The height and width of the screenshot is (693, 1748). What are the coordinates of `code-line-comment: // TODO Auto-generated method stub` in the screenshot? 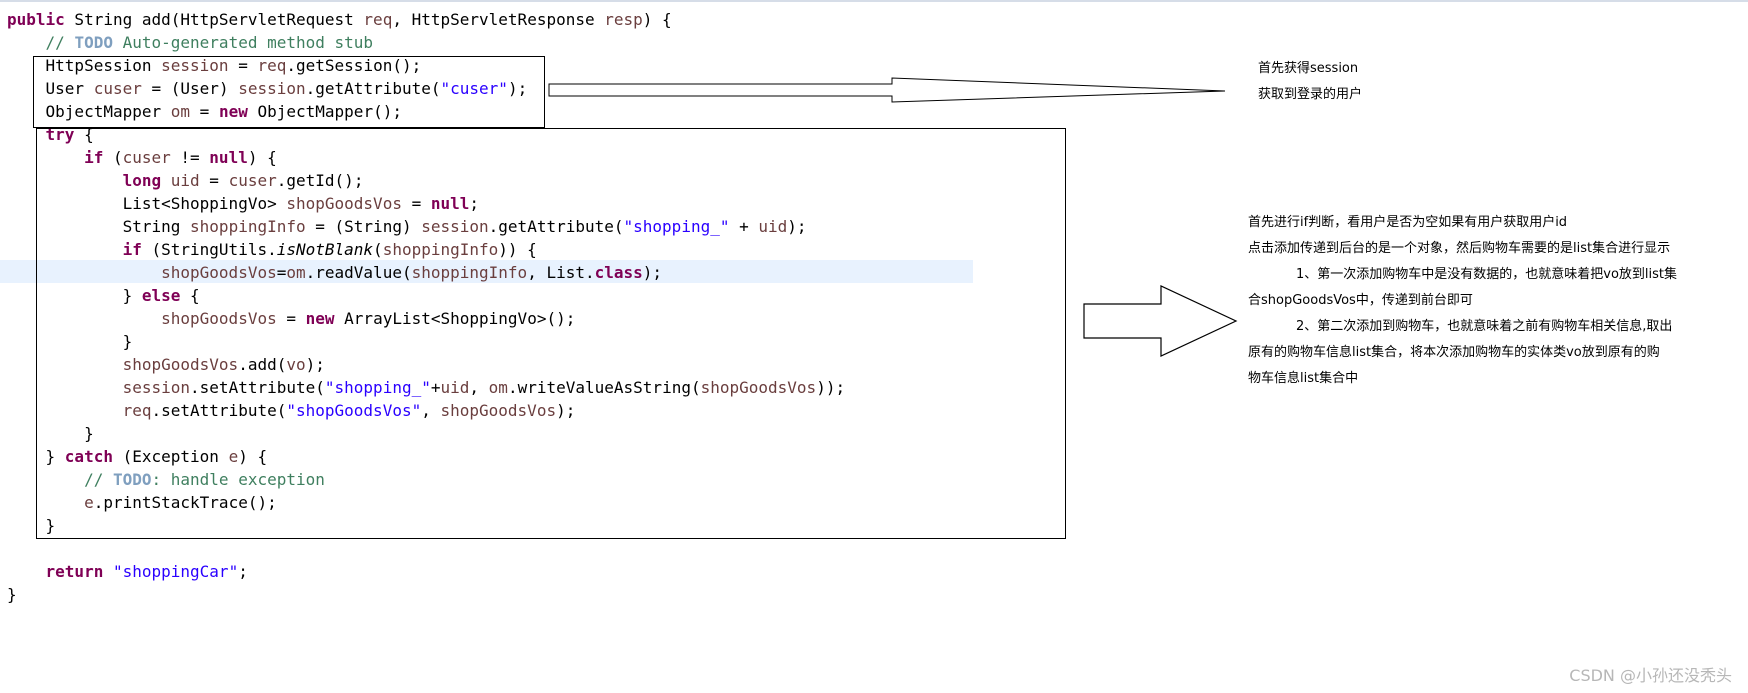 It's located at (190, 42).